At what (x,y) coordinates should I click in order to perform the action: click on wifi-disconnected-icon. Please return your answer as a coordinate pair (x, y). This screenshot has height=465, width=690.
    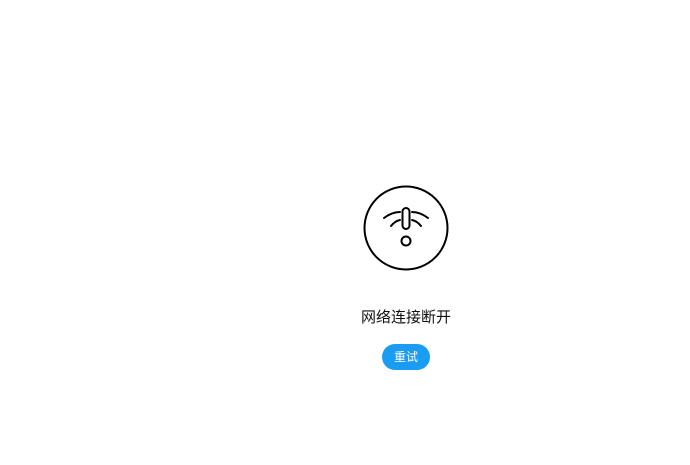
    Looking at the image, I should click on (406, 228).